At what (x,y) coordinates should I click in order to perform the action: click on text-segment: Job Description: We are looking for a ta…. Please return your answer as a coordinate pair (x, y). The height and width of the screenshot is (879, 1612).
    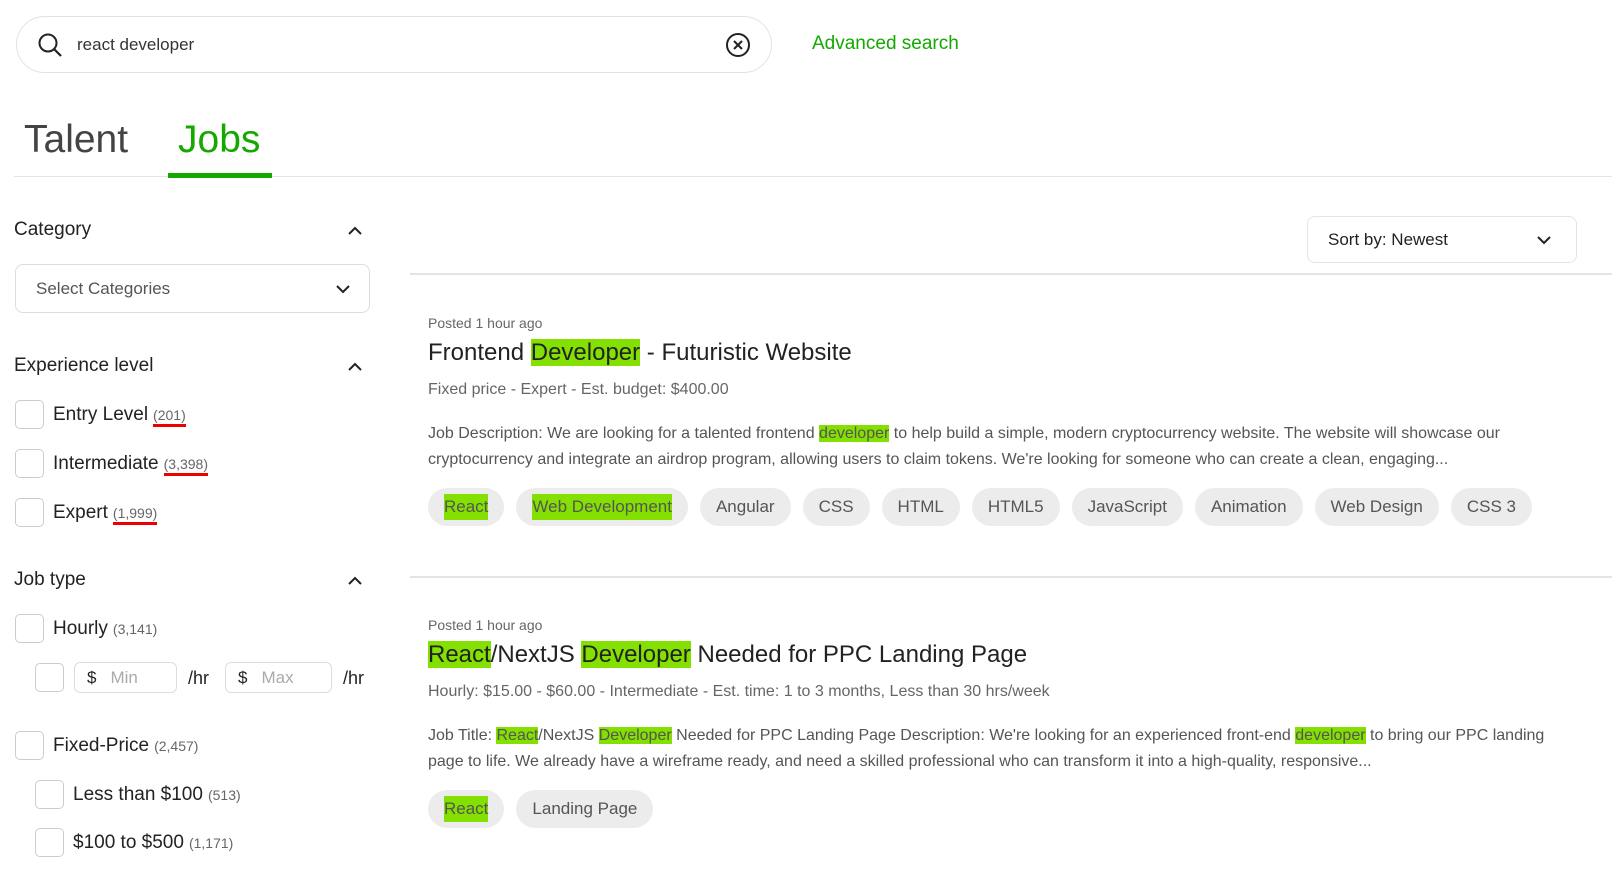
    Looking at the image, I should click on (624, 433).